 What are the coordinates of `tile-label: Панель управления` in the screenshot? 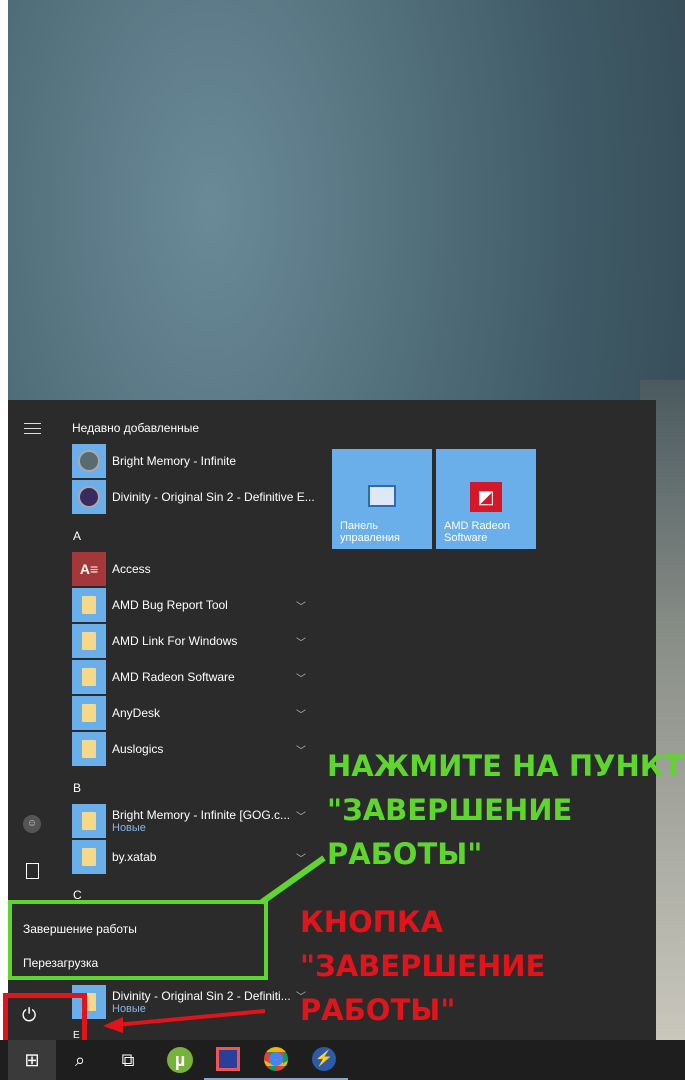 It's located at (370, 532).